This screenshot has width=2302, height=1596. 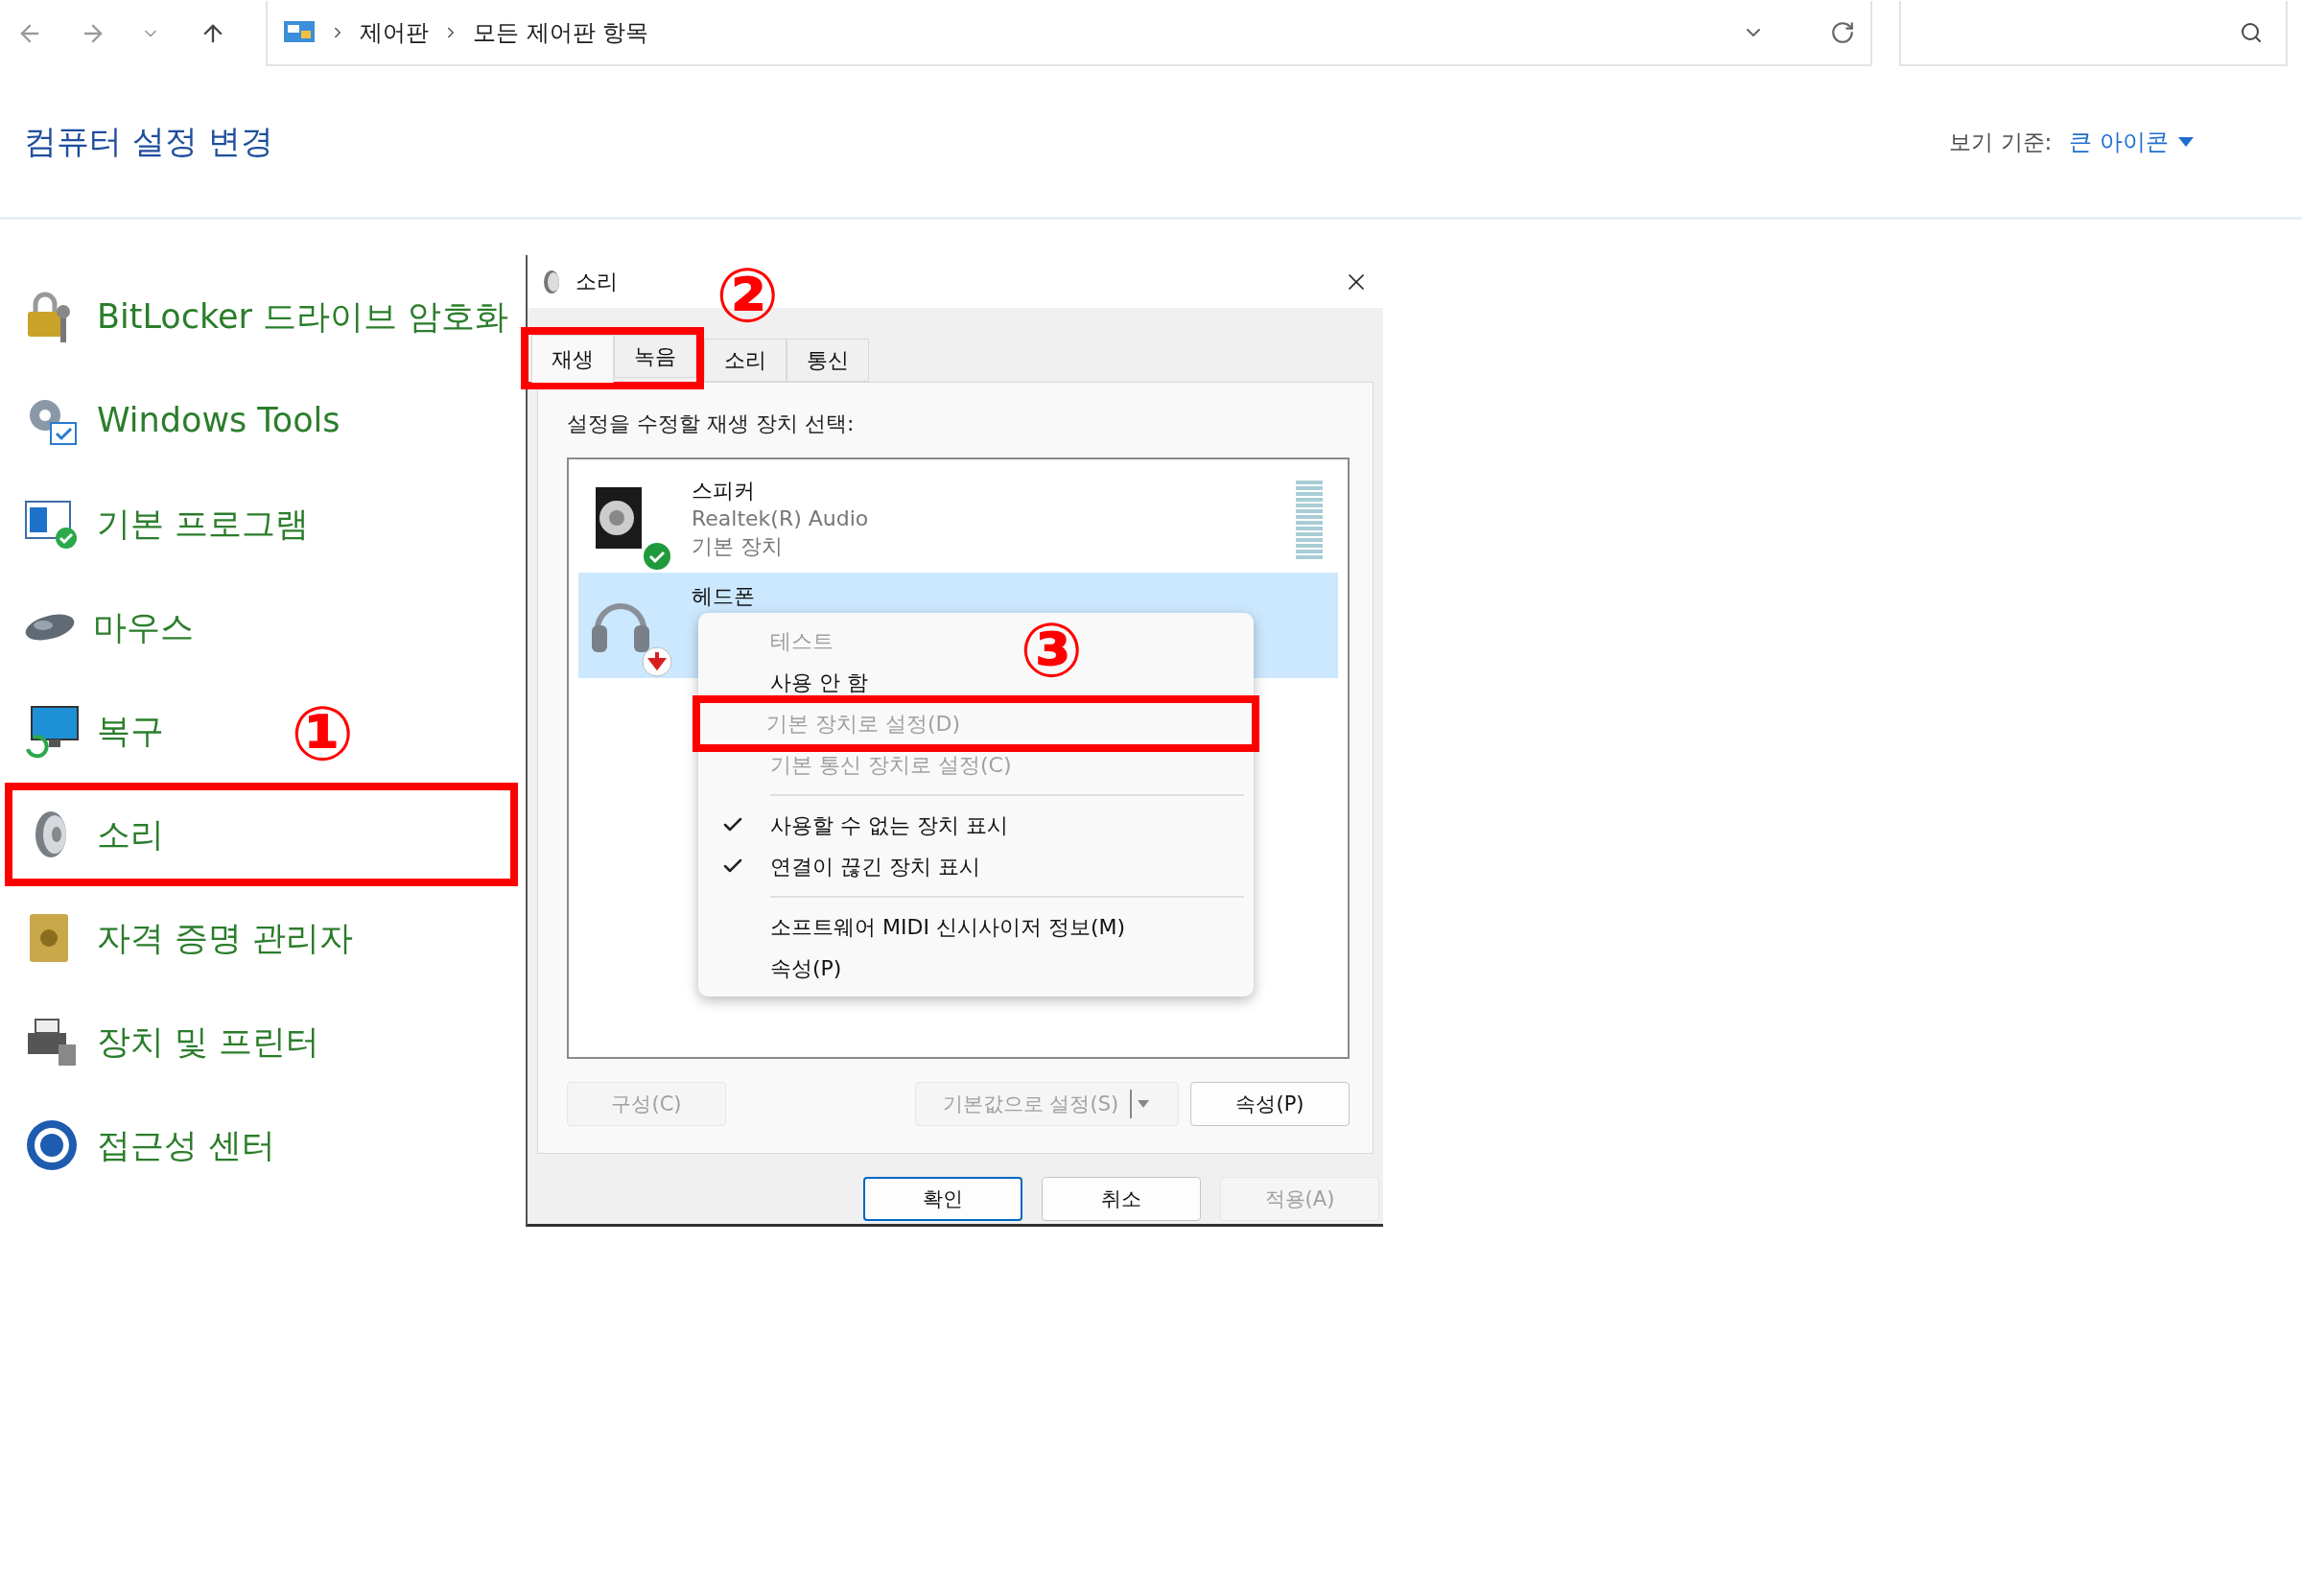 I want to click on step-number: ①, so click(x=323, y=733).